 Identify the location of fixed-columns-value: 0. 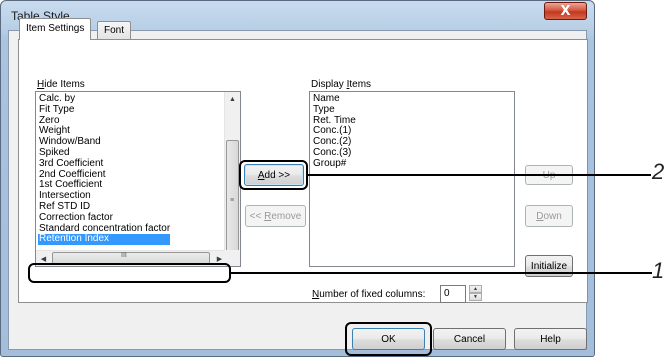
(447, 293).